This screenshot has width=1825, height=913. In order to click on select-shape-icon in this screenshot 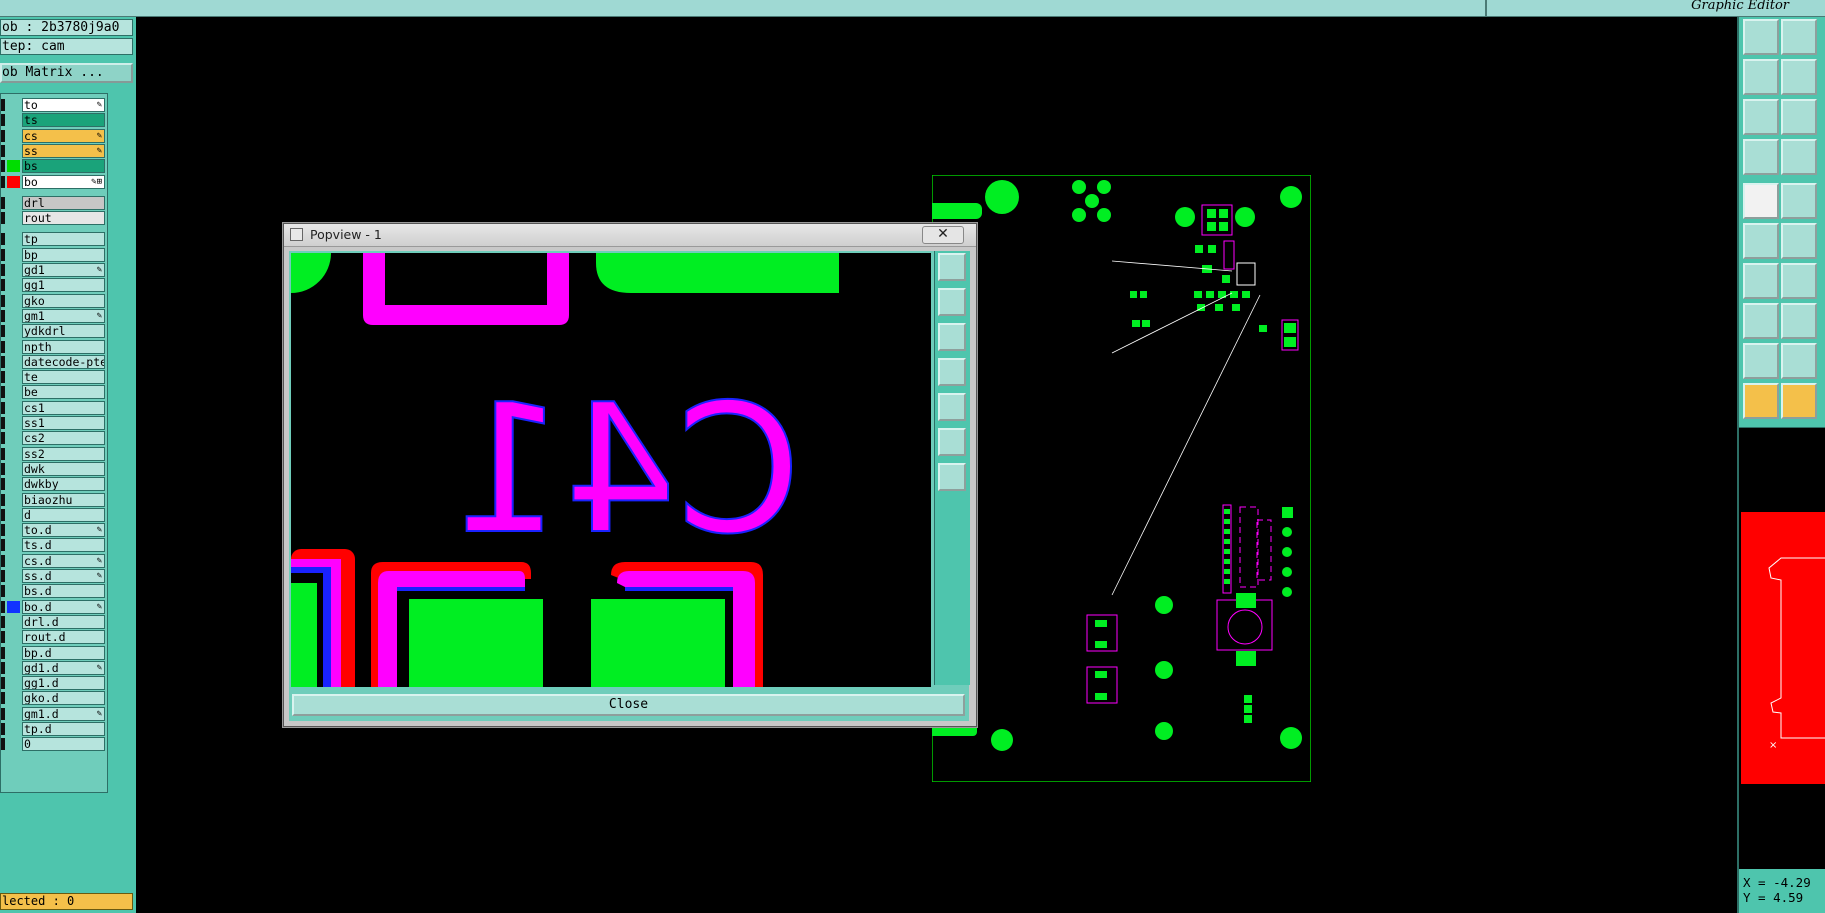, I will do `click(1761, 321)`.